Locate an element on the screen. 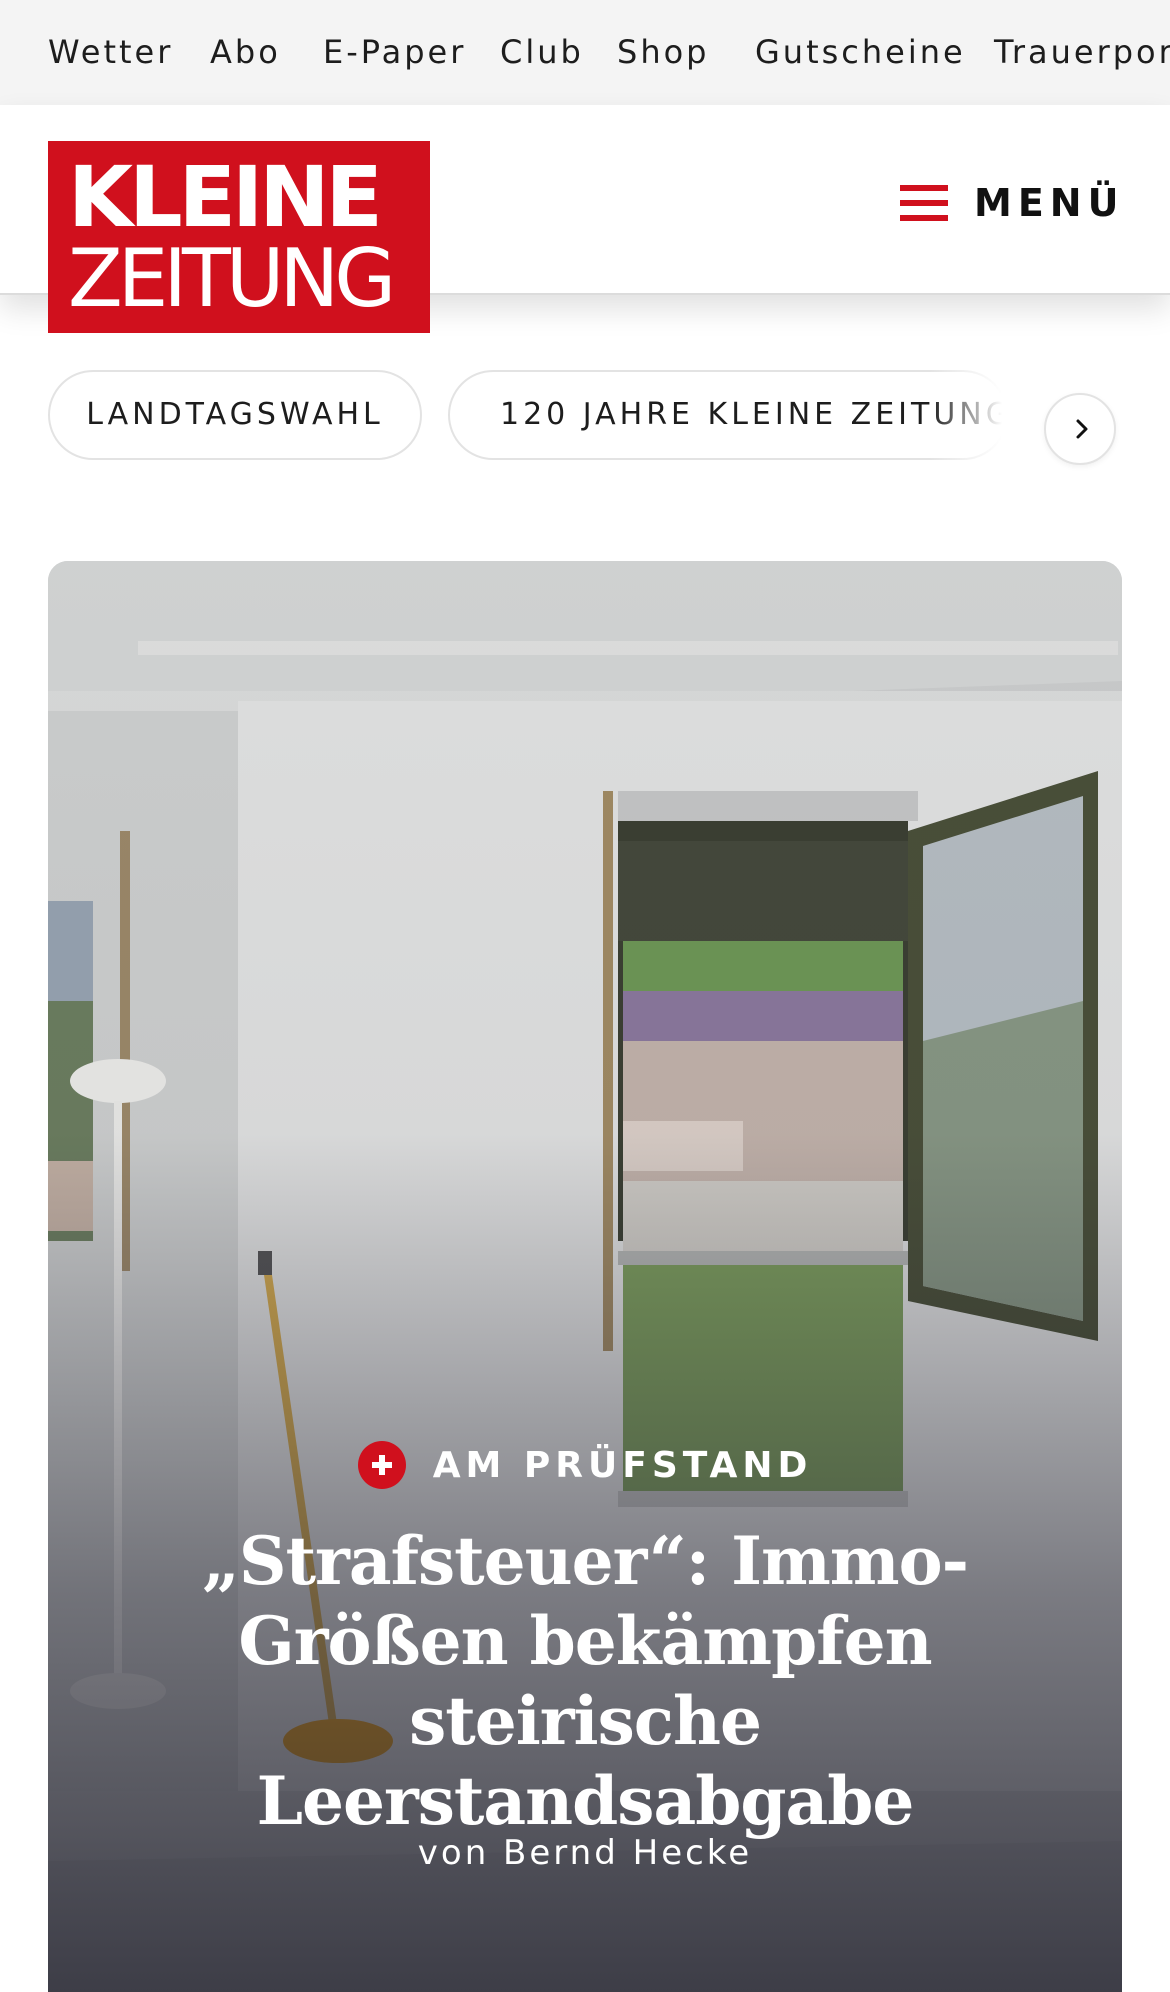 Image resolution: width=1170 pixels, height=1992 pixels. logo-text-bottom: ZEITUNG is located at coordinates (232, 278).